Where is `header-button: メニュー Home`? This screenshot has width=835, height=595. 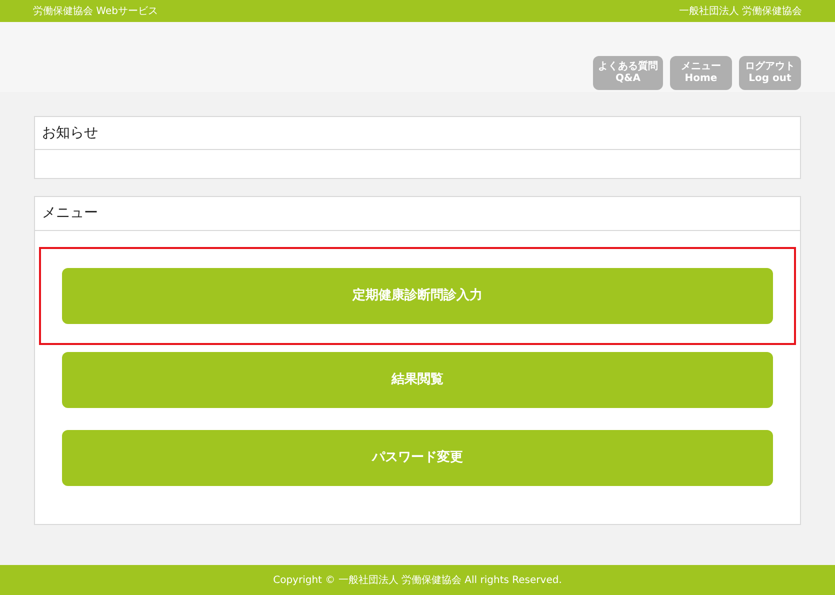 header-button: メニュー Home is located at coordinates (701, 73).